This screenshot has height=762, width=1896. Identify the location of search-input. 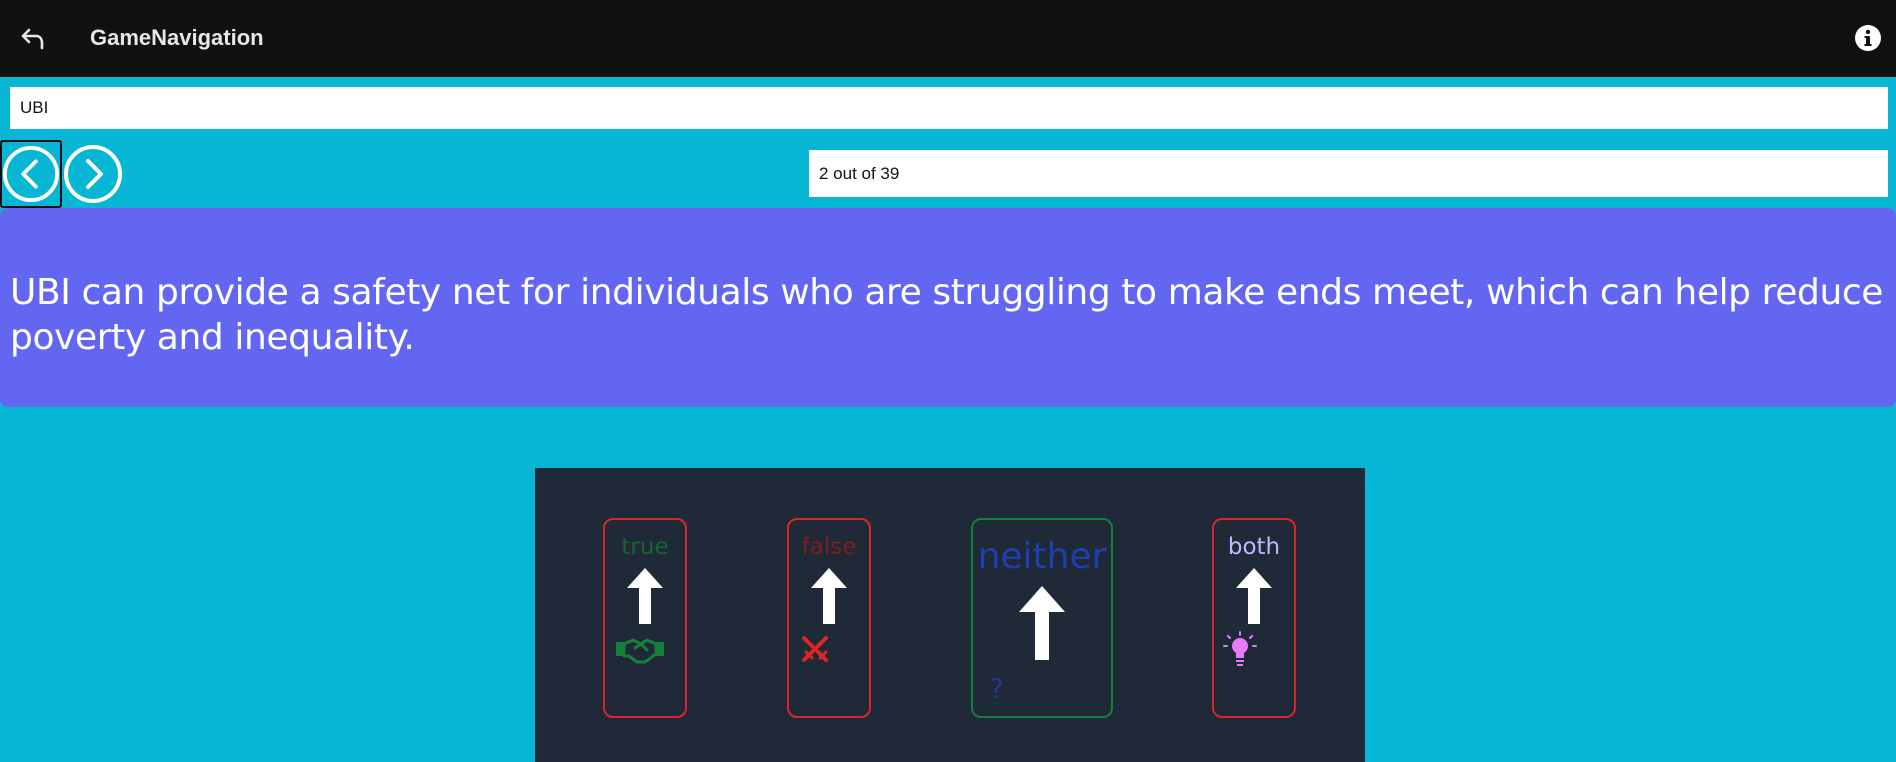
(949, 108).